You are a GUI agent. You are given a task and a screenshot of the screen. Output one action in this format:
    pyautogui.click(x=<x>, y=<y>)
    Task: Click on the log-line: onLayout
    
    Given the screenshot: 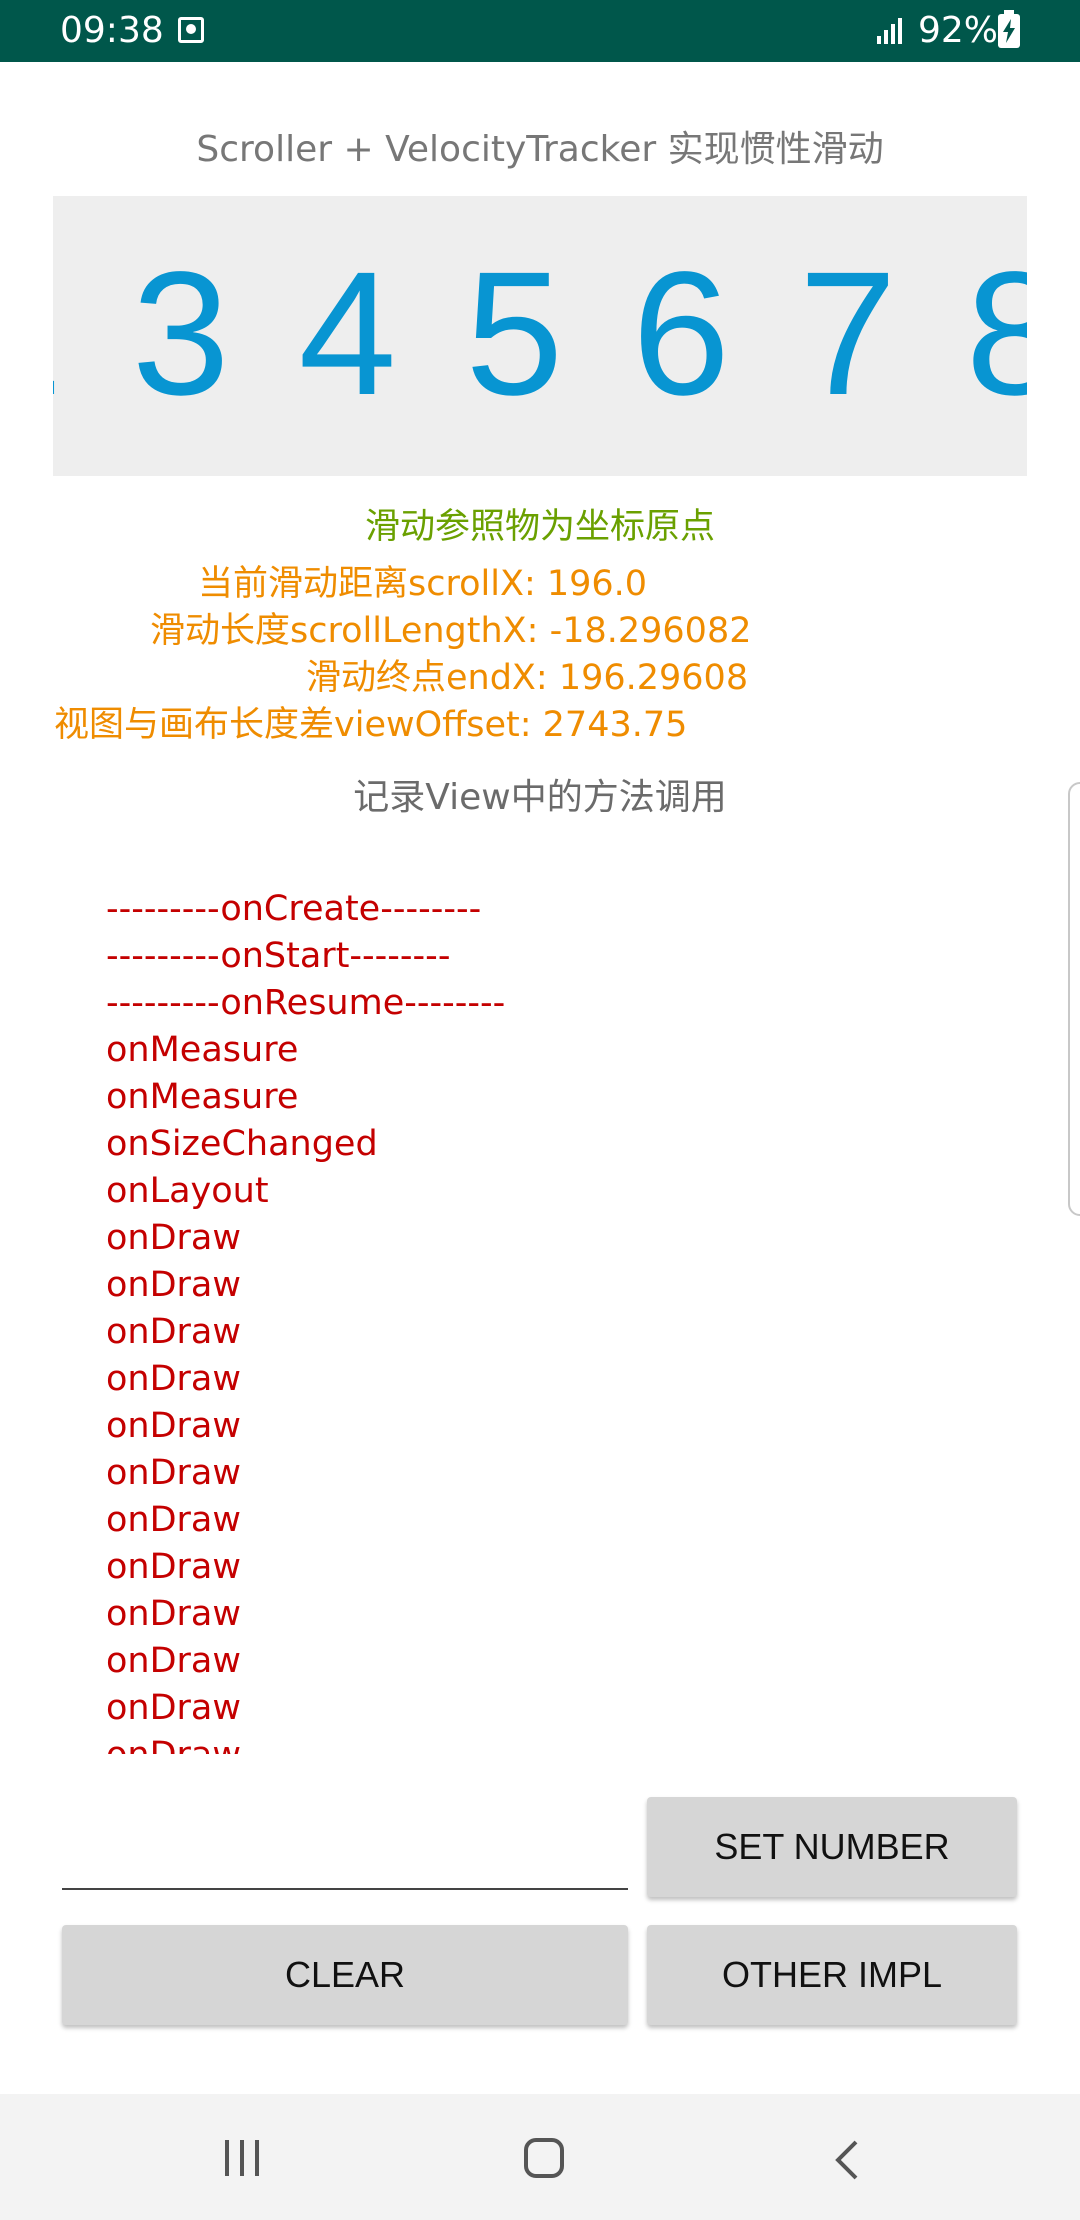 What is the action you would take?
    pyautogui.click(x=187, y=1191)
    